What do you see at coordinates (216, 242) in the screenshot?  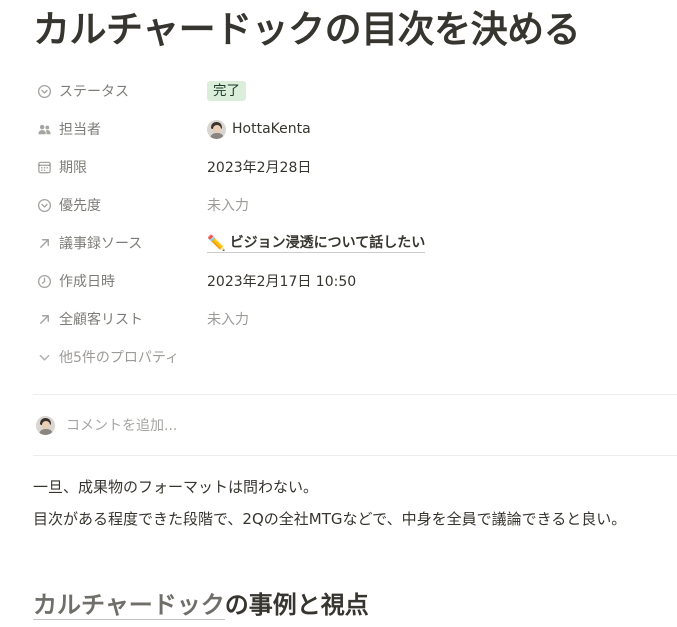 I see `pencil-icon: ✏️` at bounding box center [216, 242].